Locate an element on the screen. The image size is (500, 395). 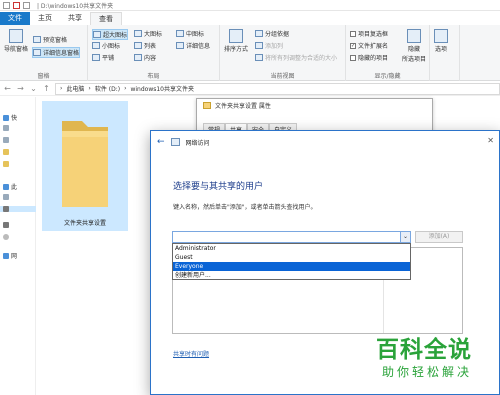
option-administrator: Administrator is located at coordinates (291, 248).